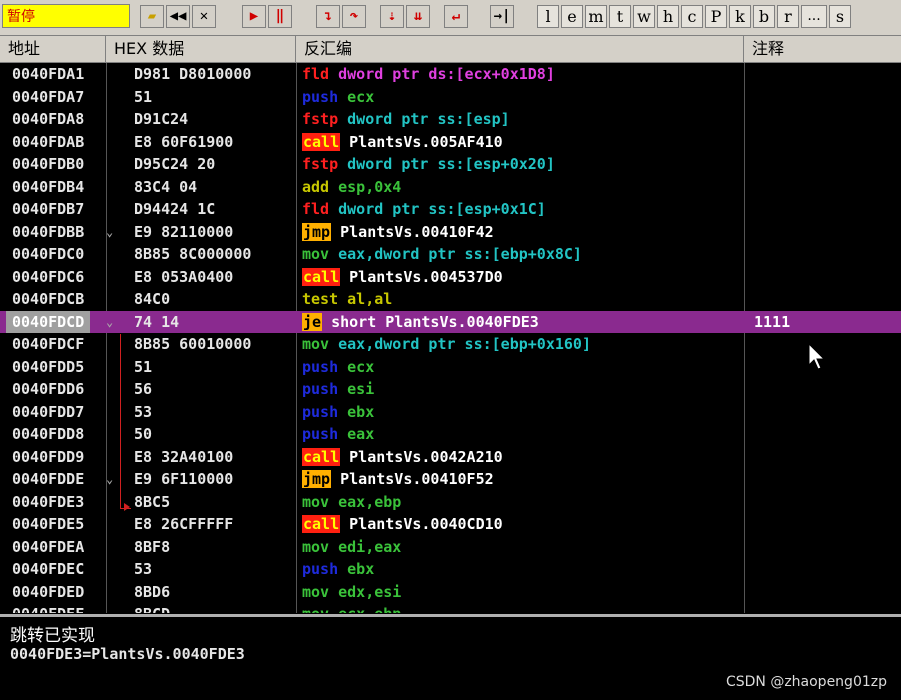 Image resolution: width=901 pixels, height=700 pixels. I want to click on instruction-row: 0040FDED 8BD6 mov edx,esi, so click(450, 592).